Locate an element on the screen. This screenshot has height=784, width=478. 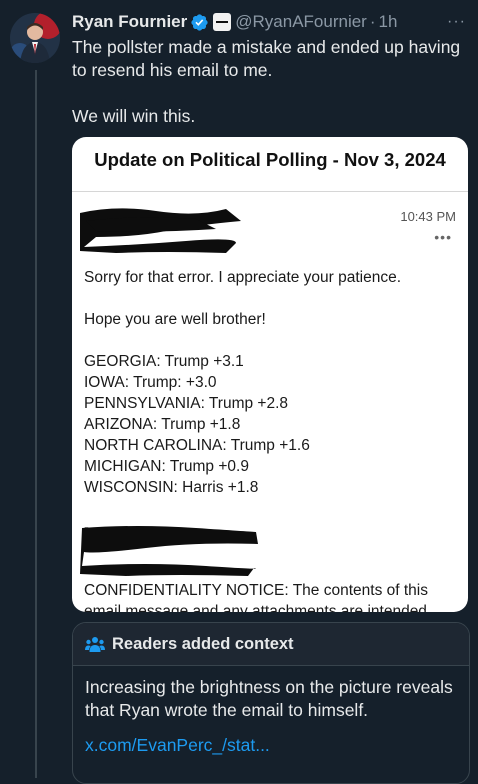
poll-result: GEORGIA: Trump +3.1 is located at coordinates (164, 361).